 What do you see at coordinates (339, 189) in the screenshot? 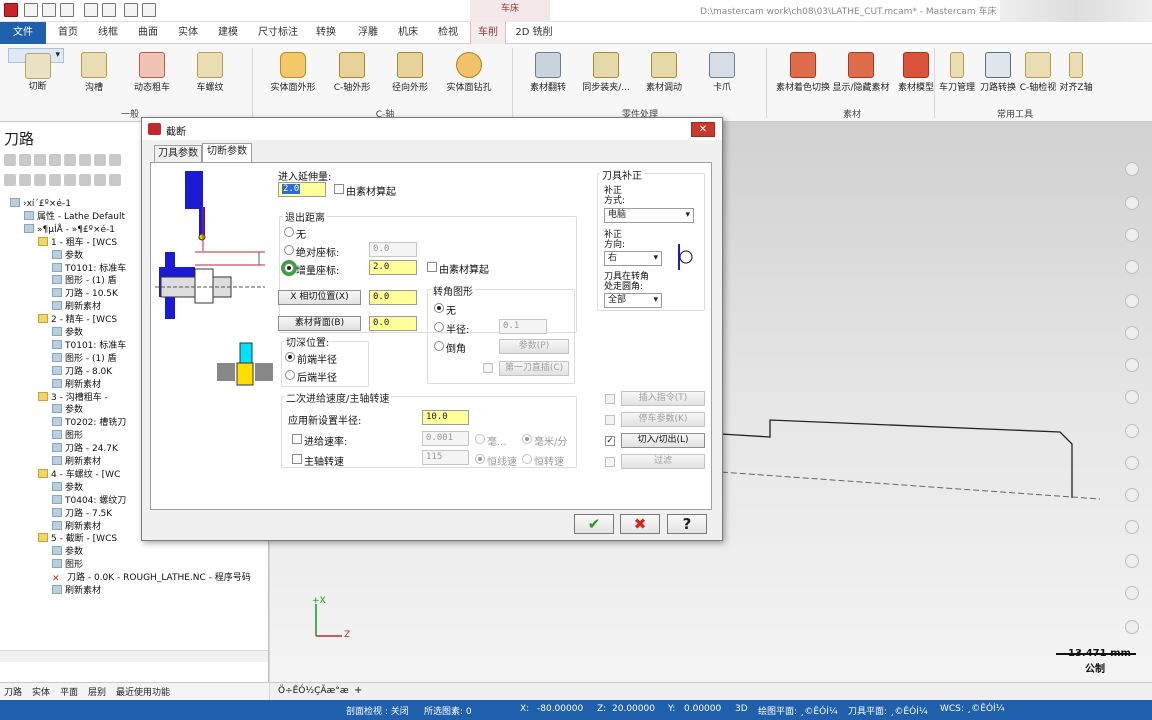
I see `entry-from-stock-checkbox` at bounding box center [339, 189].